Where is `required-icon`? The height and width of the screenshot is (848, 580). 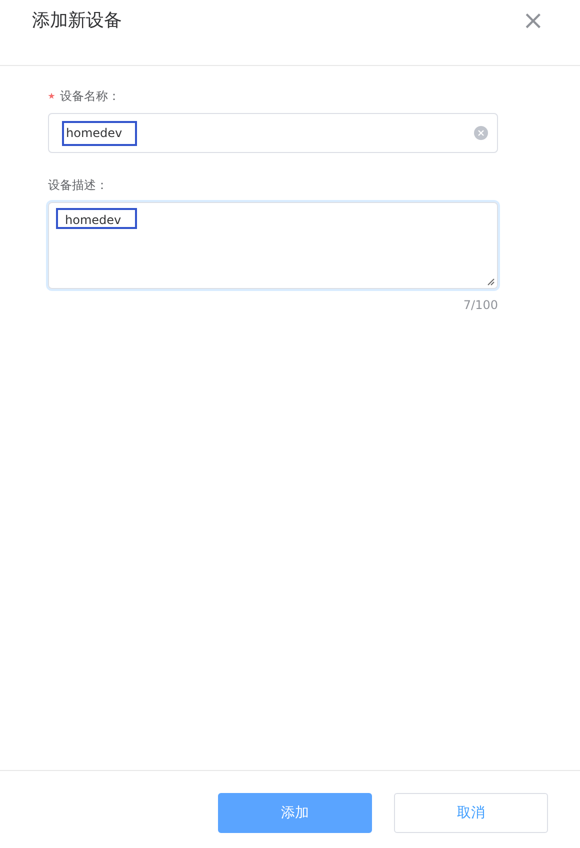
required-icon is located at coordinates (51, 96).